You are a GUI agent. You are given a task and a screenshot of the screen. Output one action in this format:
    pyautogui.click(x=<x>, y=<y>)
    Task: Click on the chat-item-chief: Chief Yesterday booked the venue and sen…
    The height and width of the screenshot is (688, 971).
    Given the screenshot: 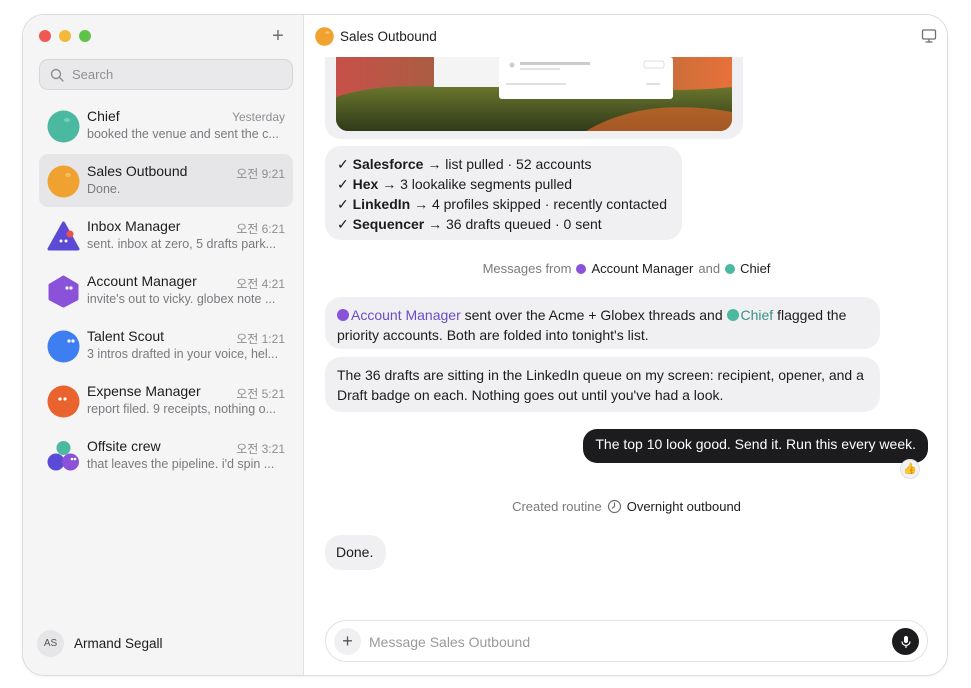 What is the action you would take?
    pyautogui.click(x=166, y=125)
    